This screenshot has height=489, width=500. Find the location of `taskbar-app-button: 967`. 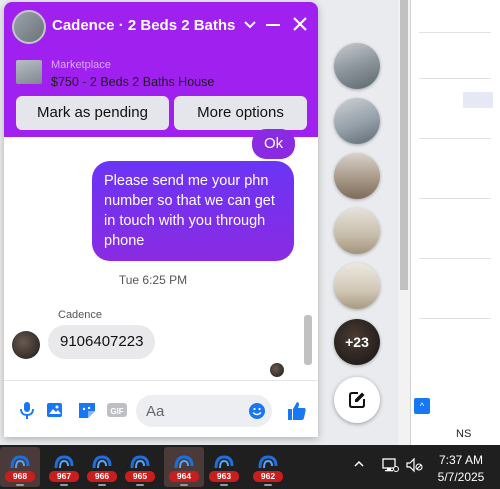

taskbar-app-button: 967 is located at coordinates (64, 467).